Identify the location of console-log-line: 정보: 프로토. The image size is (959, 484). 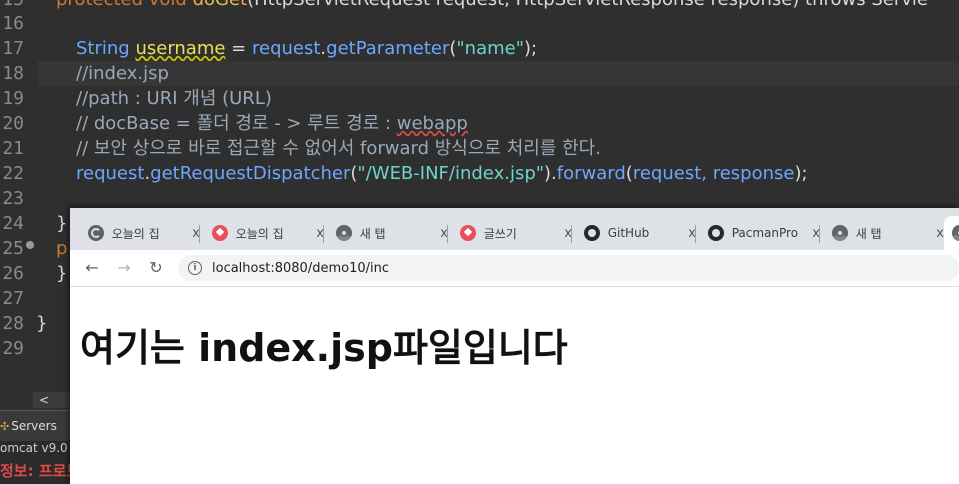
(40, 471).